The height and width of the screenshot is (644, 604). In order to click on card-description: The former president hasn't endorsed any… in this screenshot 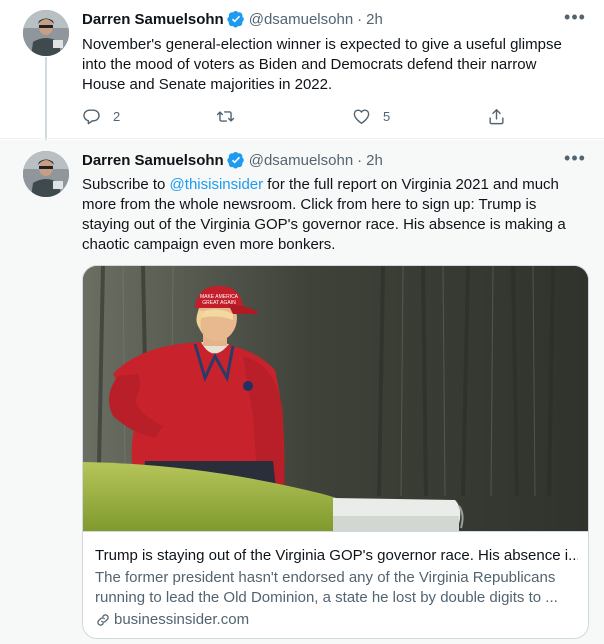, I will do `click(326, 587)`.